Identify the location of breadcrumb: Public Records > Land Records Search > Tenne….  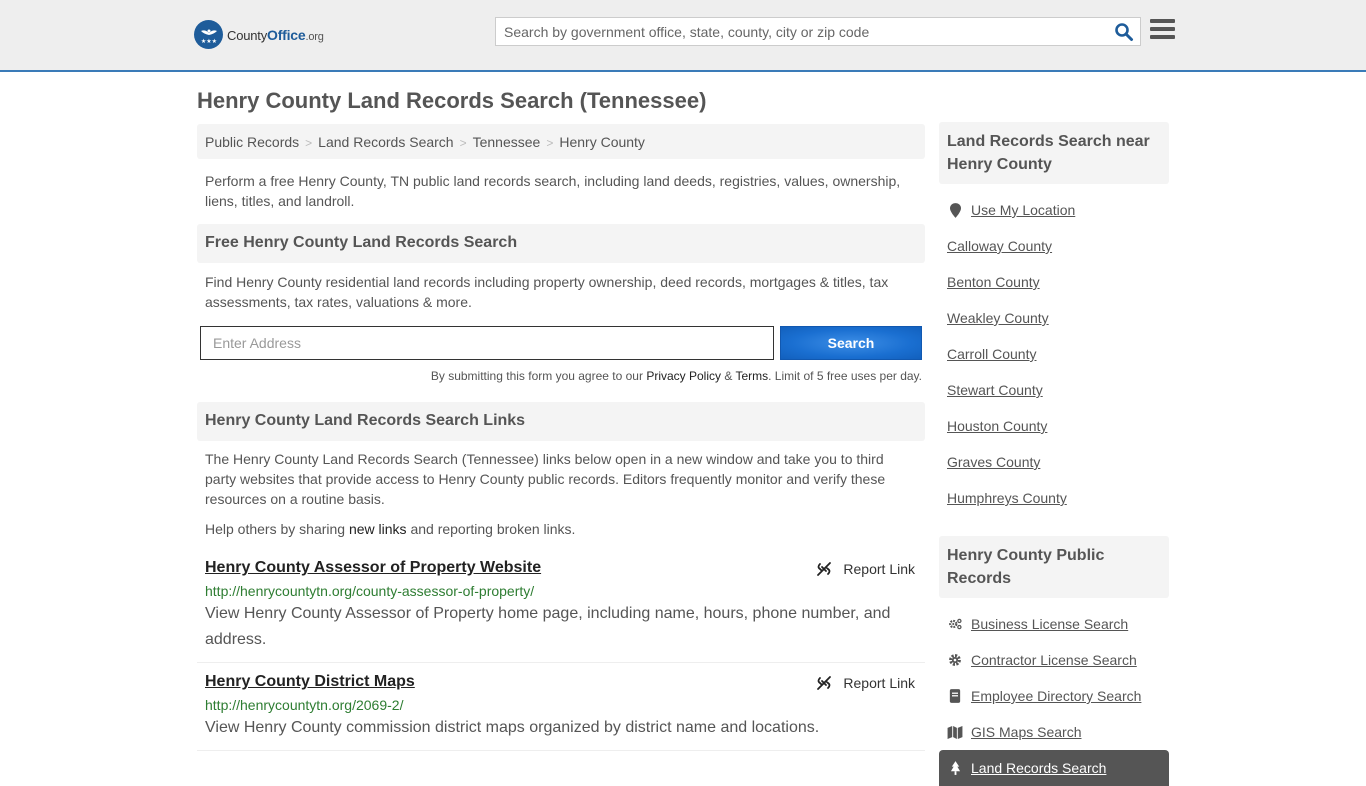
(561, 141).